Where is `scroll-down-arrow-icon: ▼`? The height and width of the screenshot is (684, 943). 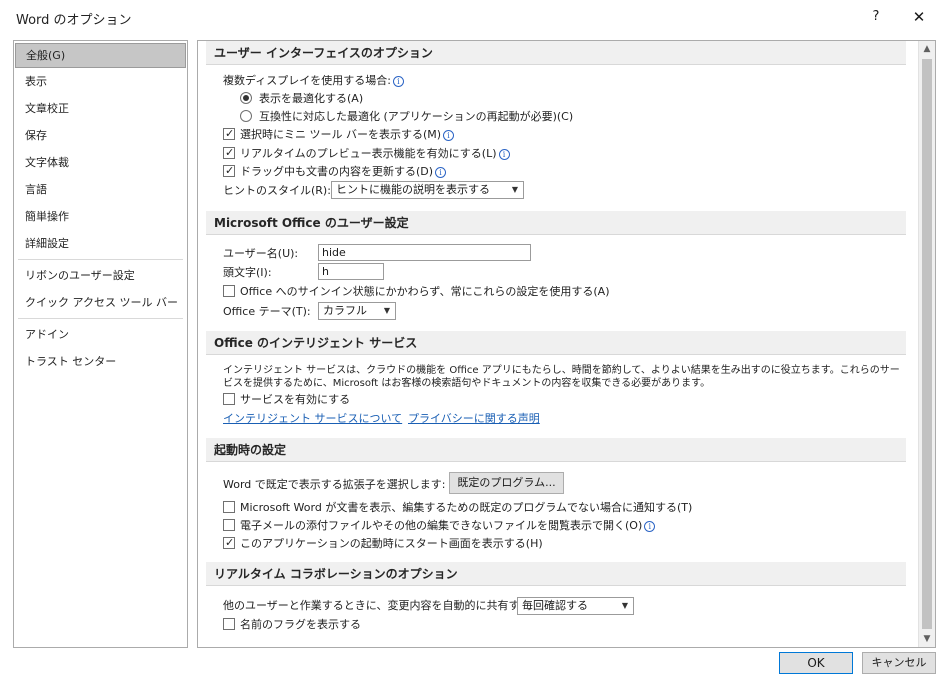 scroll-down-arrow-icon: ▼ is located at coordinates (927, 639).